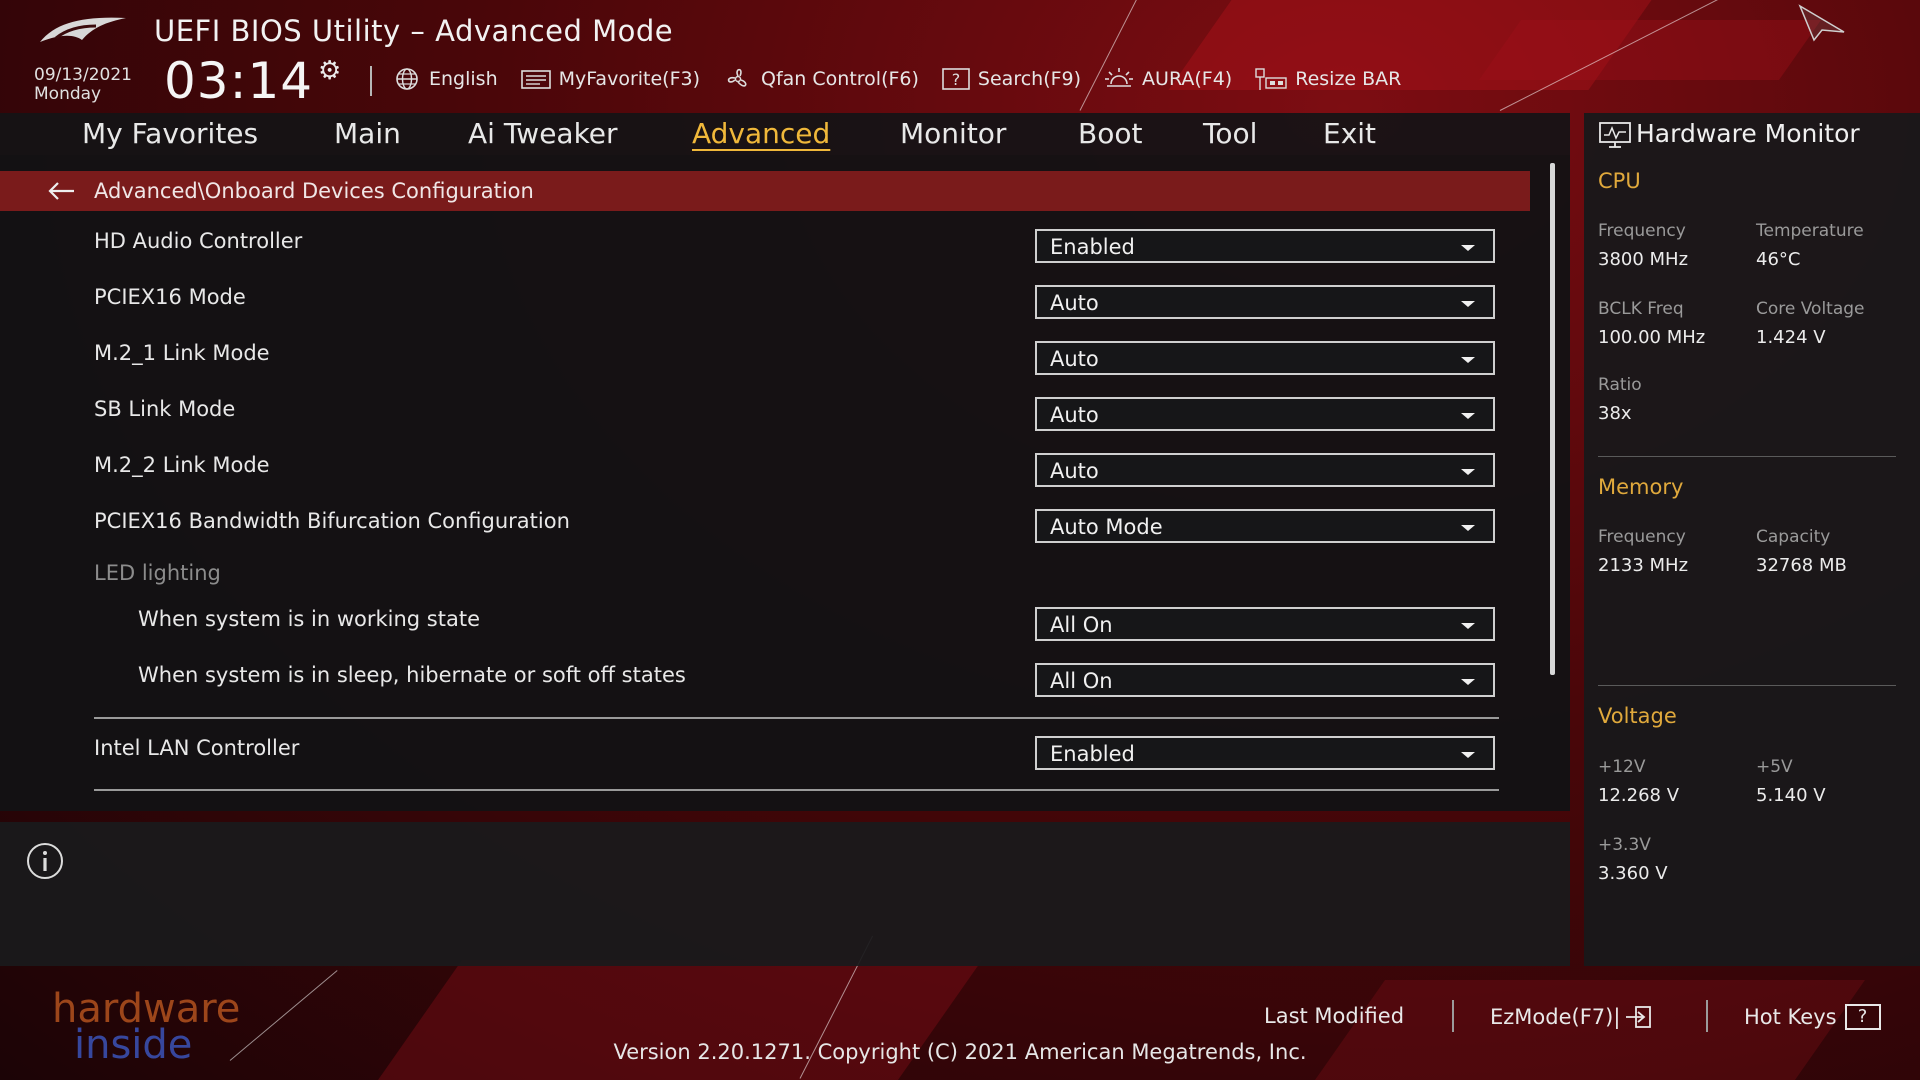 Image resolution: width=1920 pixels, height=1080 pixels. What do you see at coordinates (182, 353) in the screenshot?
I see `setting-label-m2-1-link-mode: M.2_1 Link Mode` at bounding box center [182, 353].